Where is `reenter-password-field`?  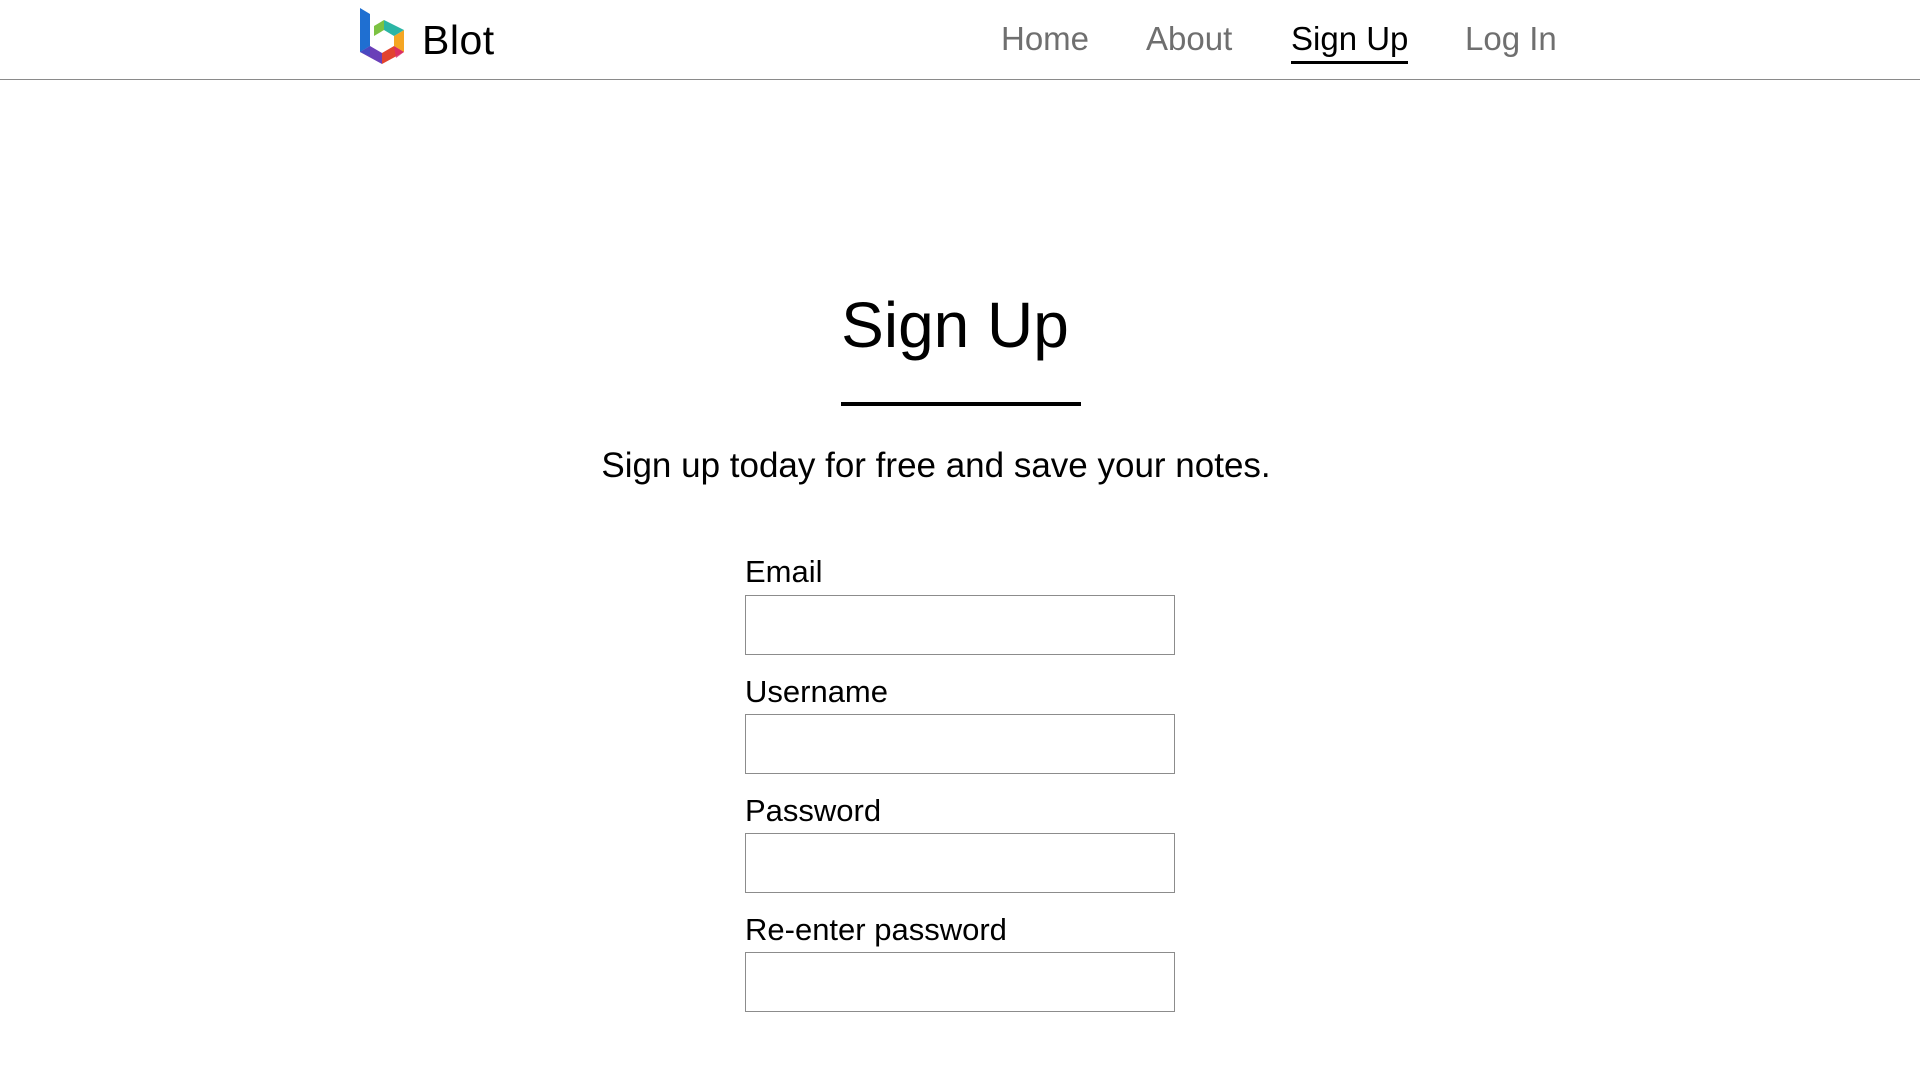
reenter-password-field is located at coordinates (960, 982).